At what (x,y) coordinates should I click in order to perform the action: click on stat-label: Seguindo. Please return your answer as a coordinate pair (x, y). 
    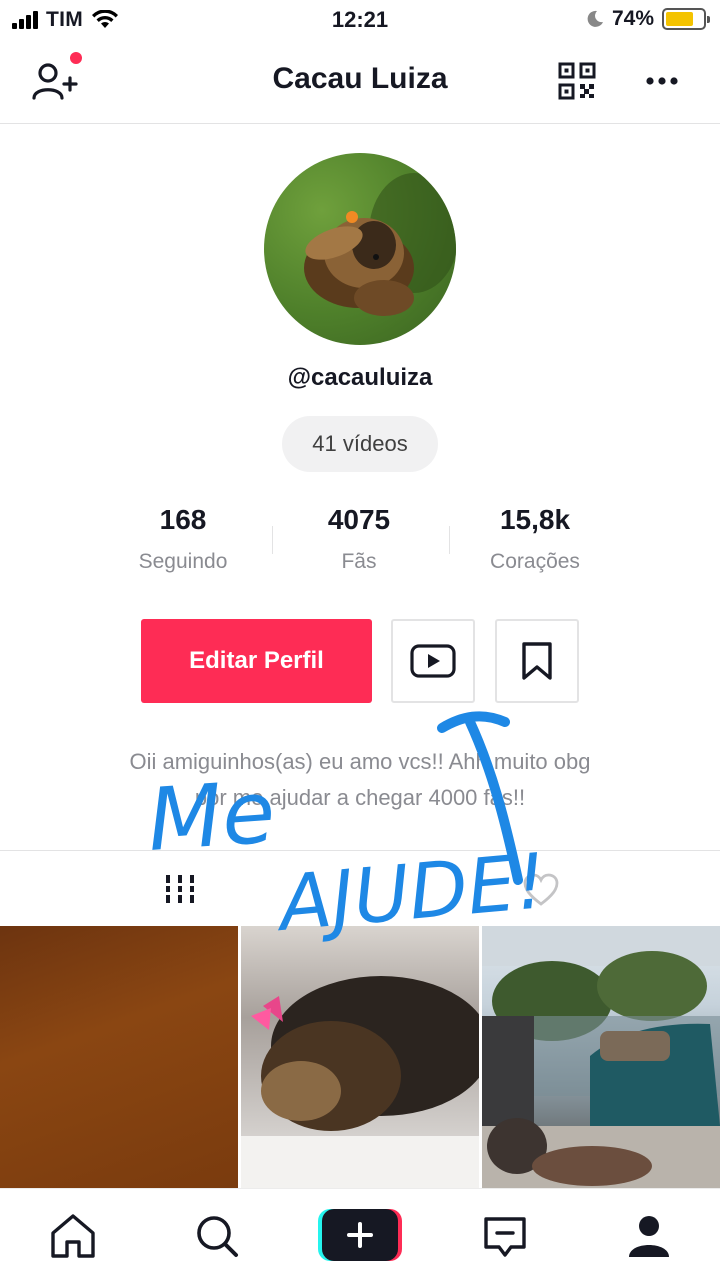
    Looking at the image, I should click on (183, 561).